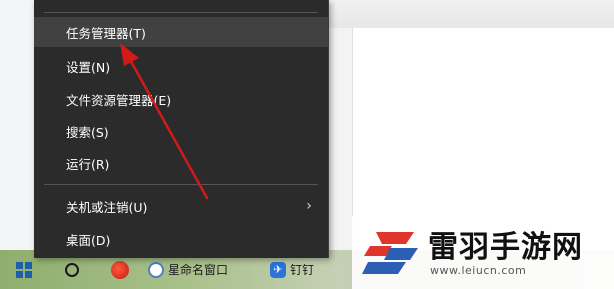 The image size is (614, 289). Describe the element at coordinates (181, 99) in the screenshot. I see `menu-item-file-explorer: 文件资源管理器(E)` at that location.